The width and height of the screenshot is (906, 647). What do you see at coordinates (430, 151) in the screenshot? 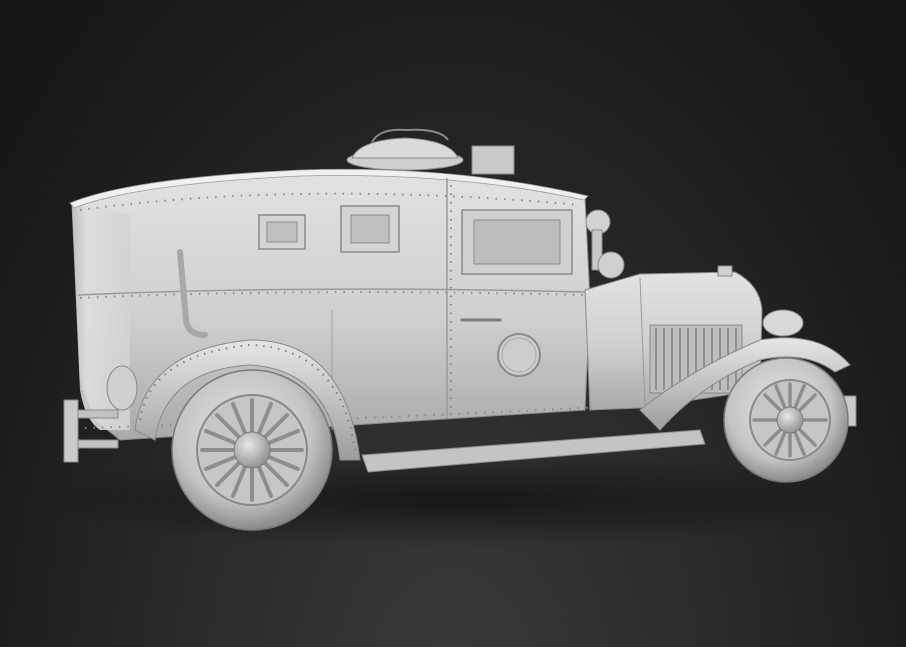
I see `roof-hatch` at bounding box center [430, 151].